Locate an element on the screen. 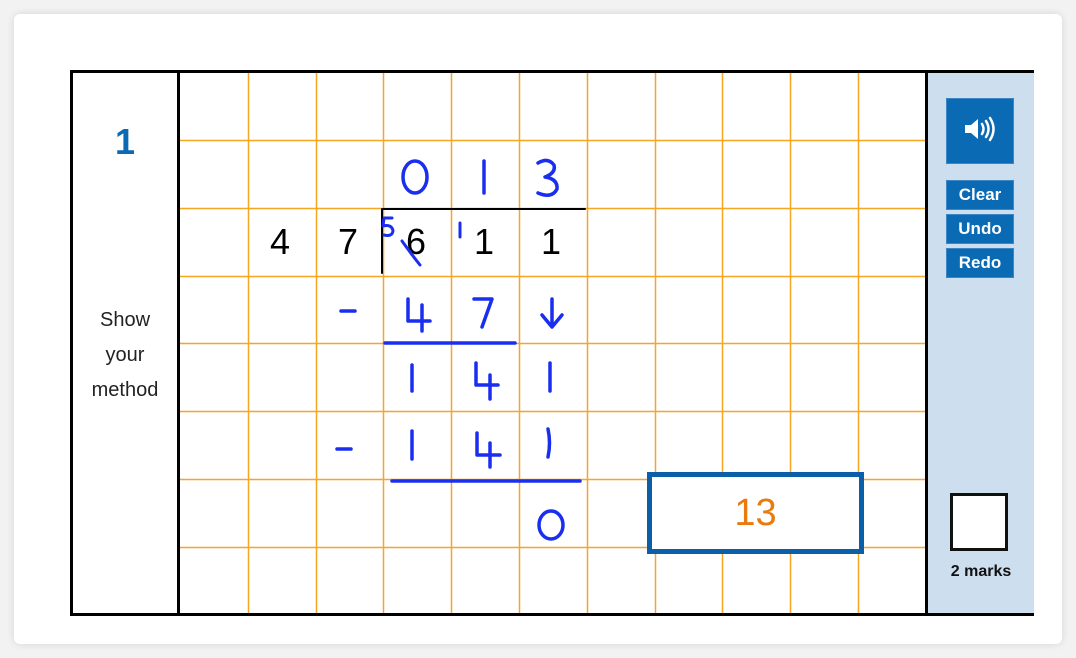  instruction-text: Show your method is located at coordinates (125, 355).